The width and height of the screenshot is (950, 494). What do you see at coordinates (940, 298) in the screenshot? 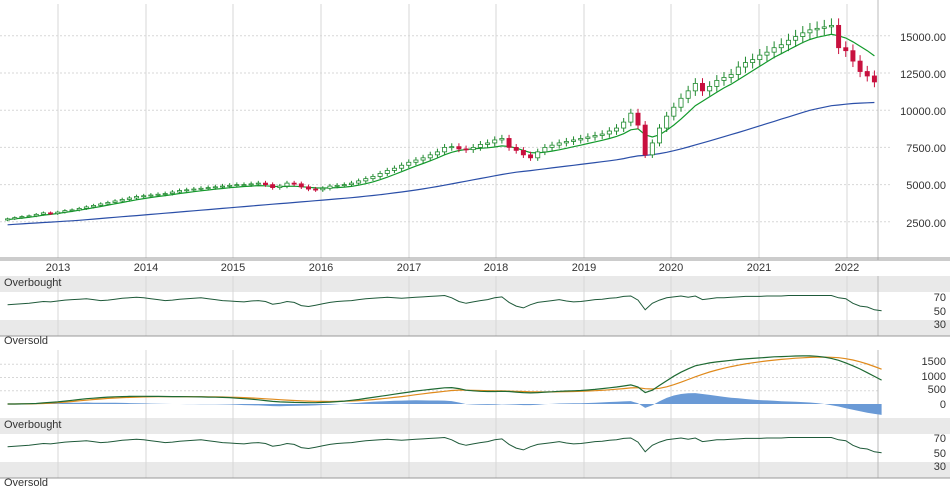
I see `rsi-tick-label: 70` at bounding box center [940, 298].